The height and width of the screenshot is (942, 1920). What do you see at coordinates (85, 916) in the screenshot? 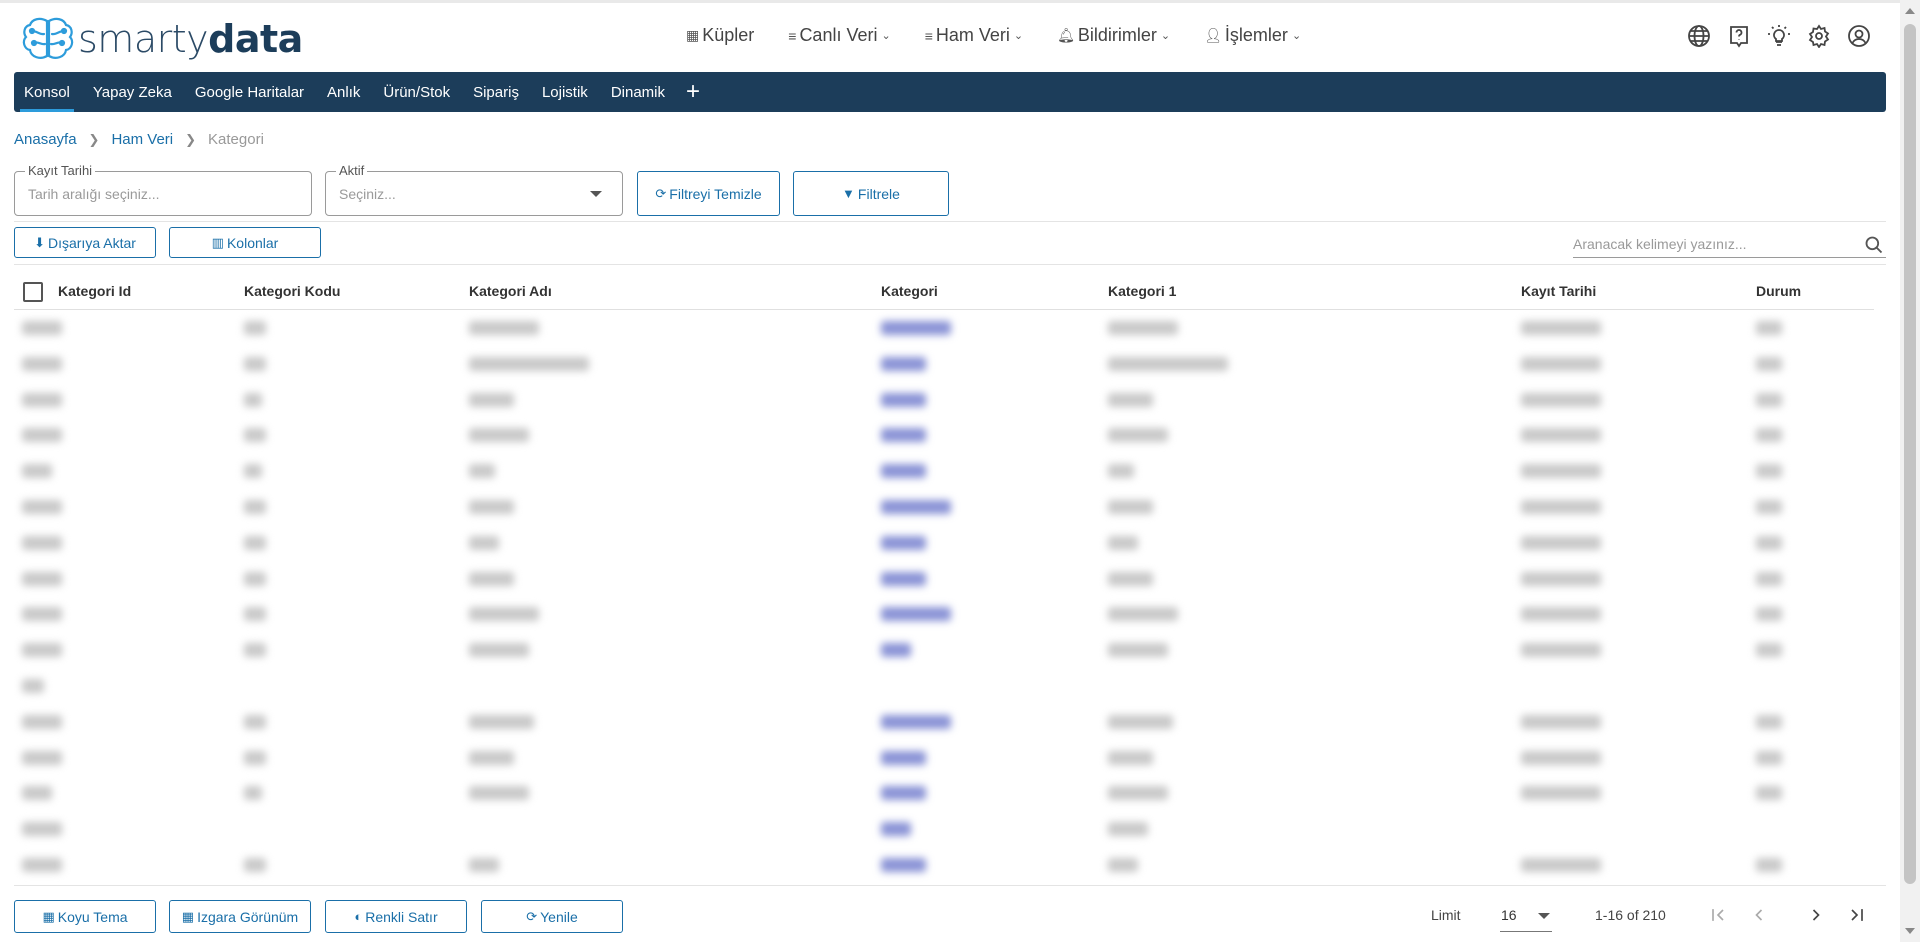
I see `dark-theme-button: ▦ Koyu Tema` at bounding box center [85, 916].